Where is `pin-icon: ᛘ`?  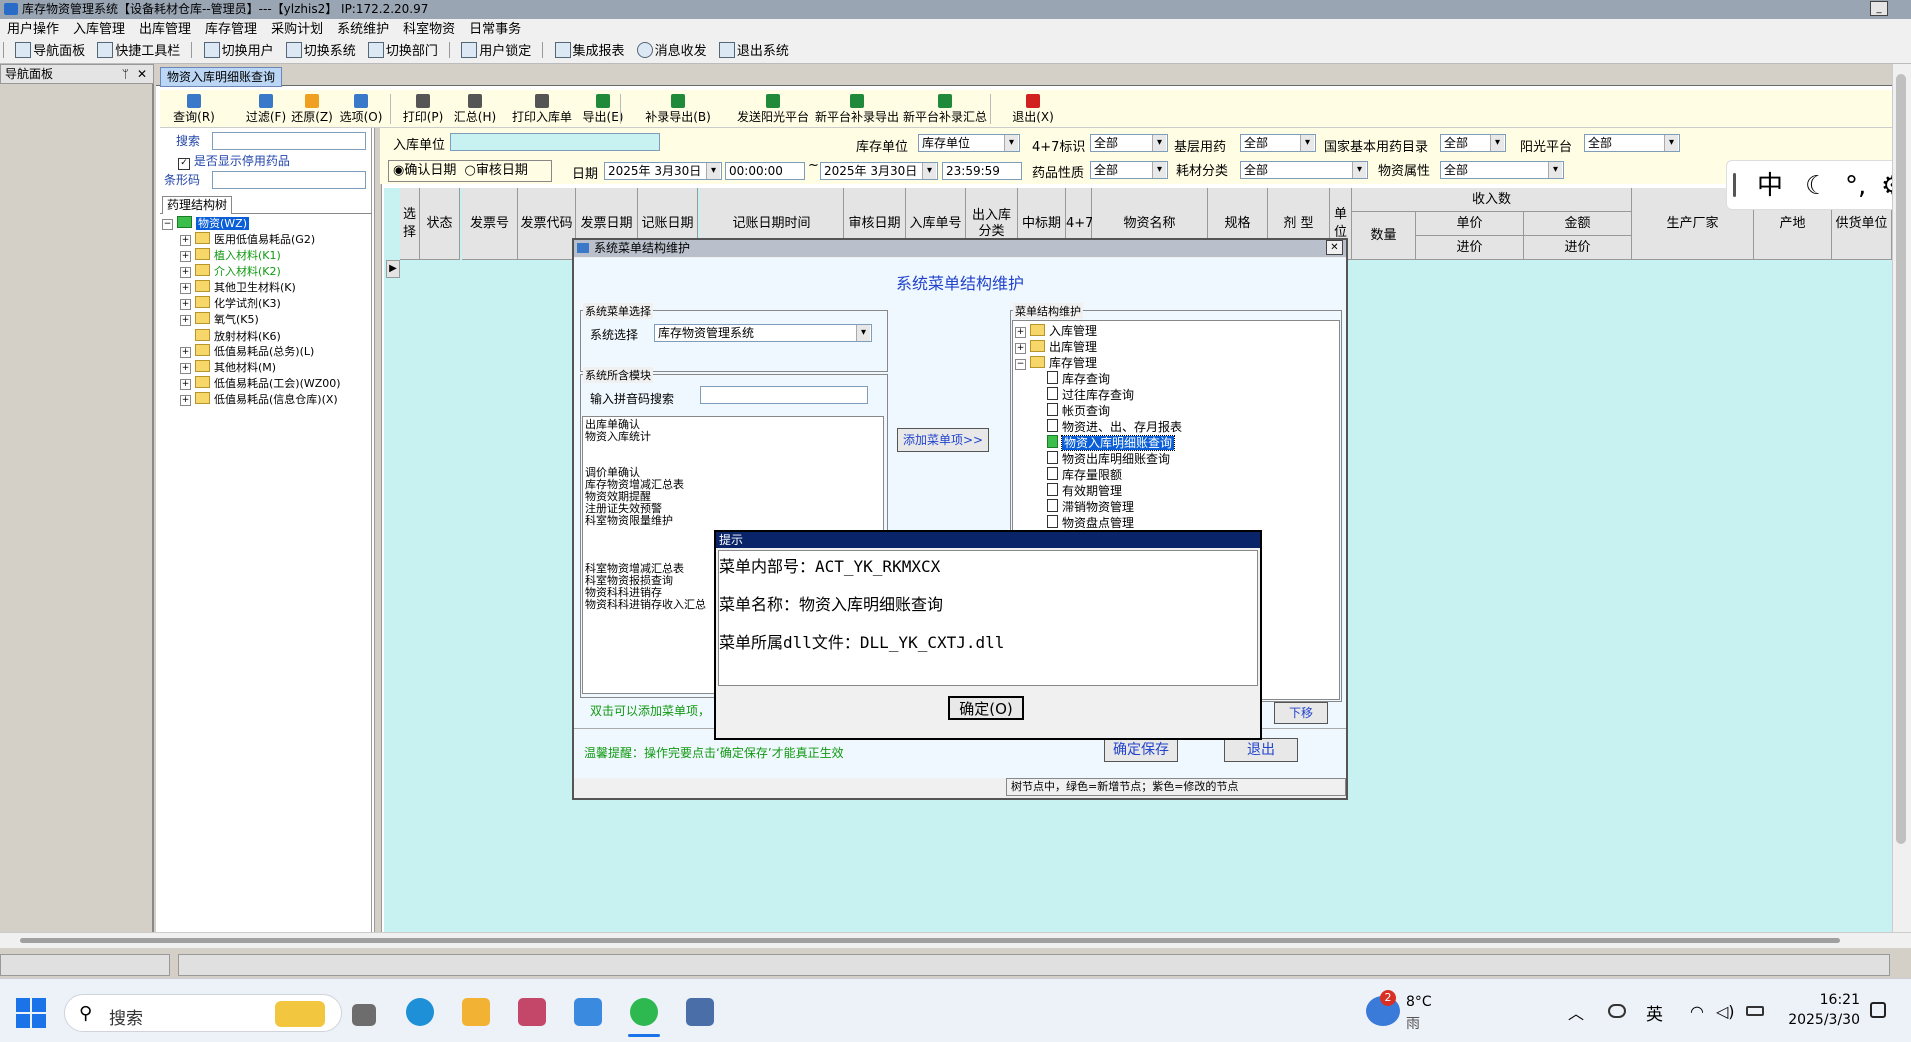 pin-icon: ᛘ is located at coordinates (125, 74).